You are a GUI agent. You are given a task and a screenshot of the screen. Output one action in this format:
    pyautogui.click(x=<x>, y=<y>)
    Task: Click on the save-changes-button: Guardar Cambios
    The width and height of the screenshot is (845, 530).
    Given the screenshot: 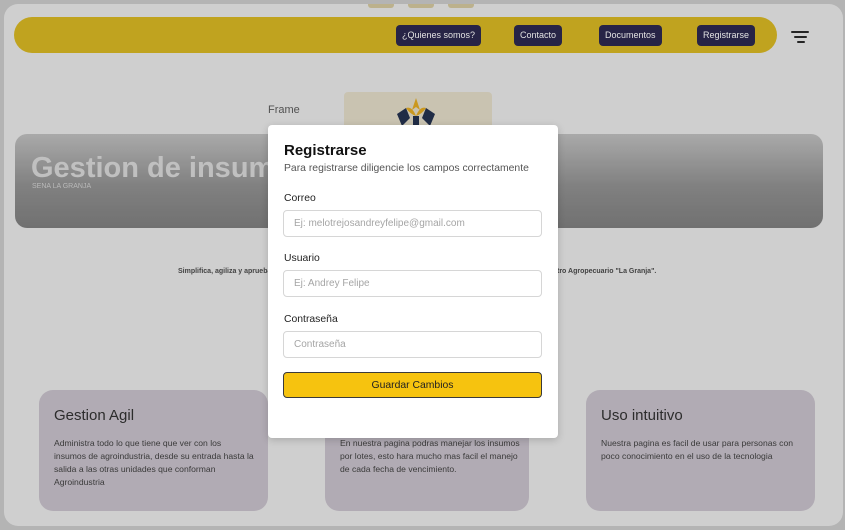 What is the action you would take?
    pyautogui.click(x=412, y=385)
    